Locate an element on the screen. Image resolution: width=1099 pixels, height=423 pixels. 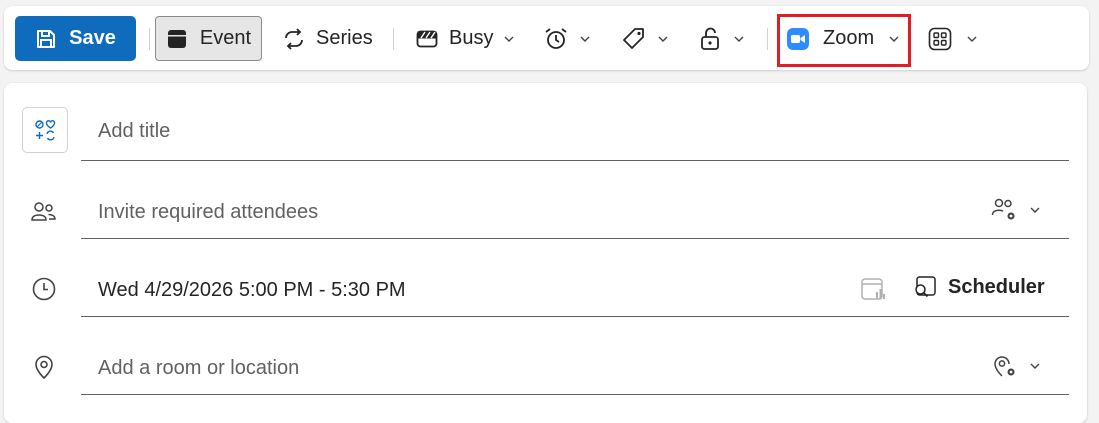
event-button: Event is located at coordinates (208, 38).